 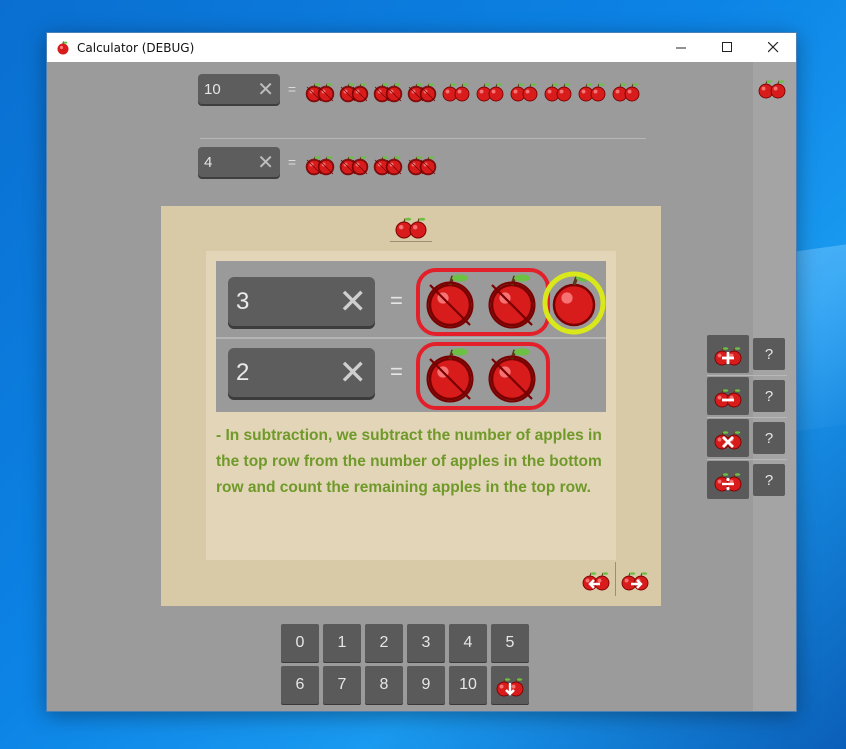 What do you see at coordinates (426, 643) in the screenshot?
I see `key-3: 3` at bounding box center [426, 643].